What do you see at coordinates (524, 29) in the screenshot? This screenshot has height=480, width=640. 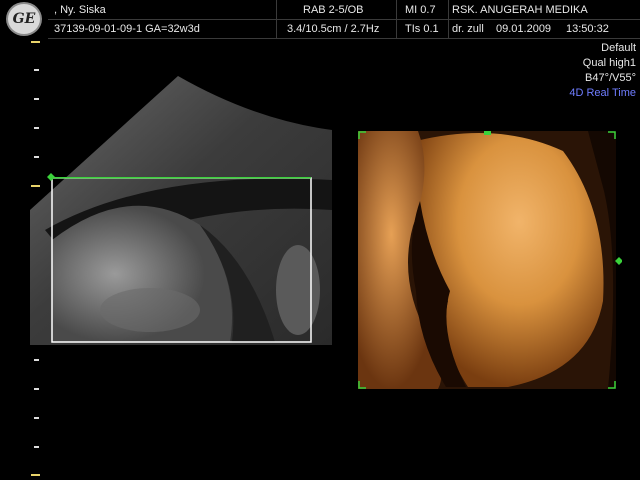 I see `exam-date: 09.01.2009` at bounding box center [524, 29].